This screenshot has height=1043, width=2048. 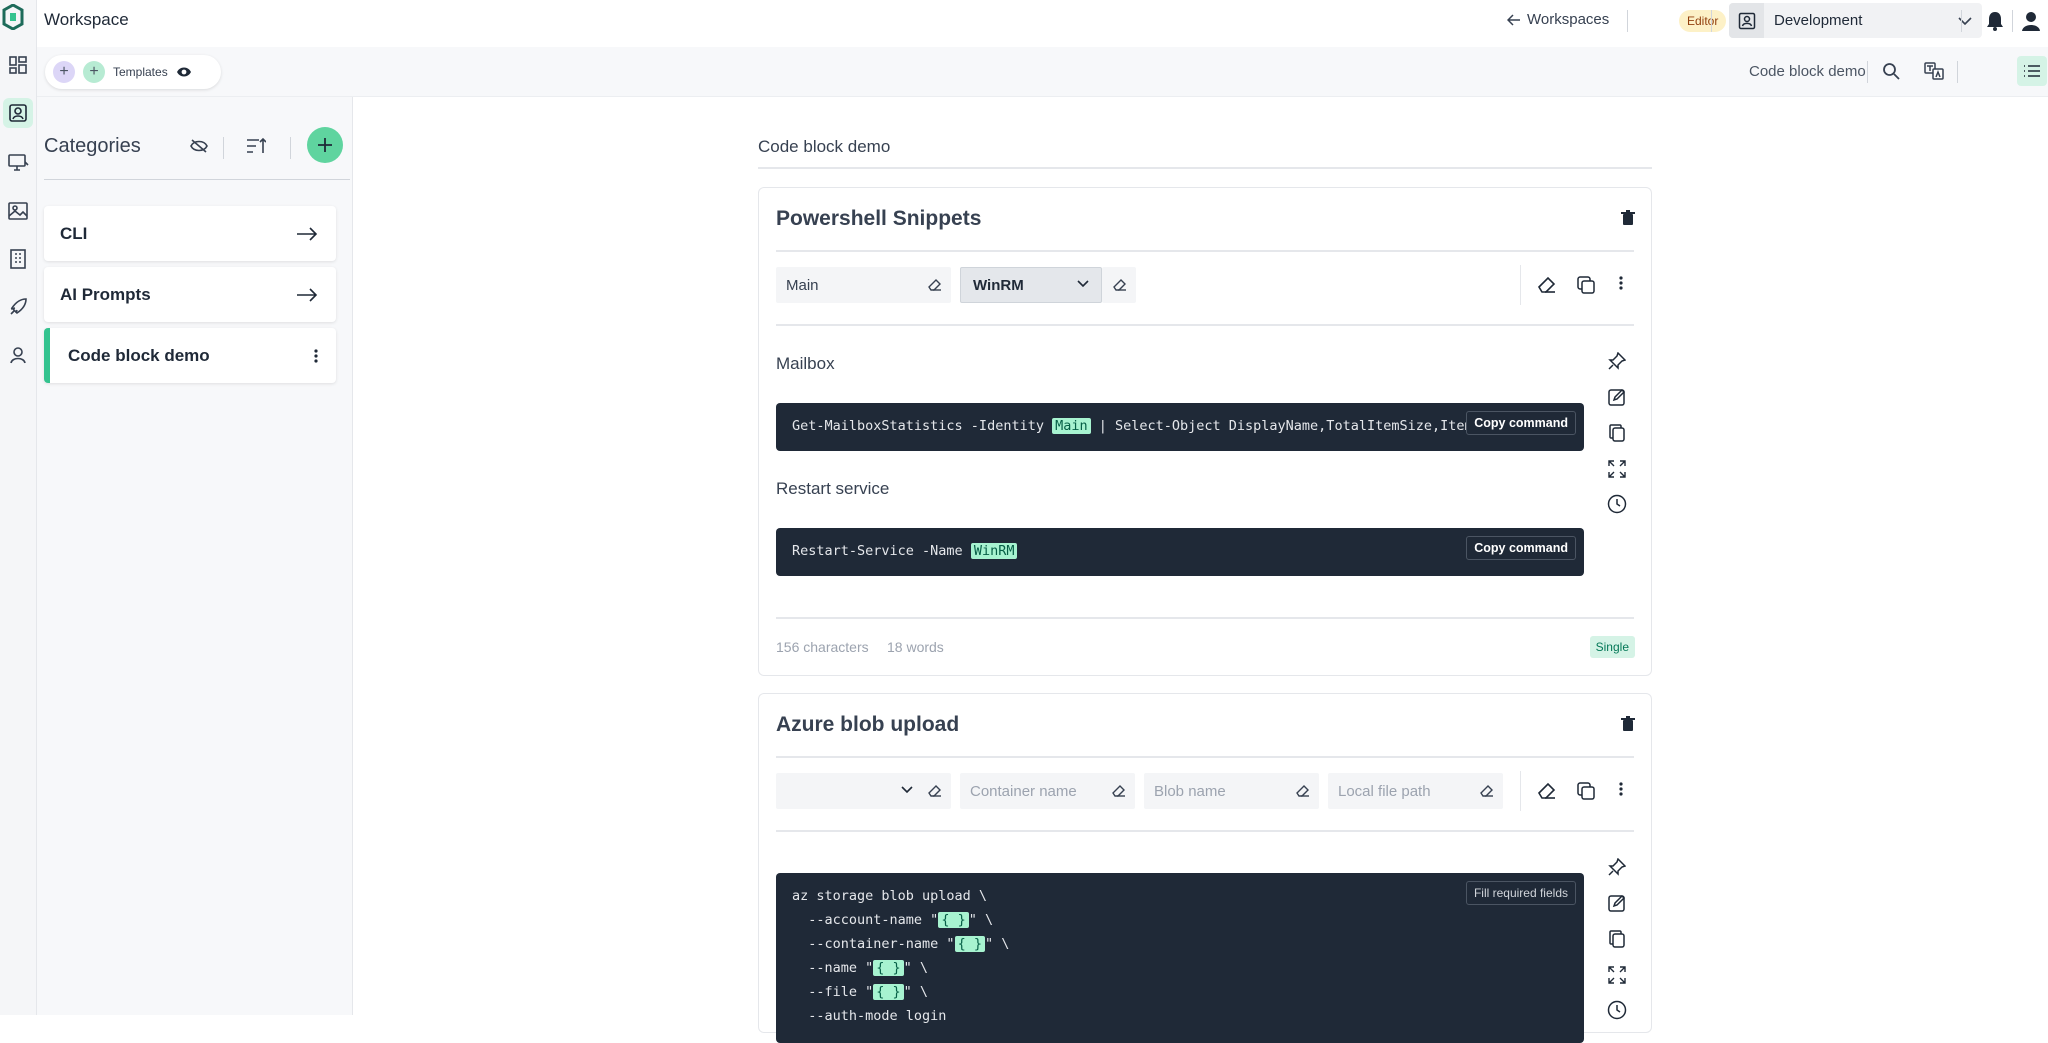 I want to click on workspaces-back-link: Workspaces, so click(x=1558, y=19).